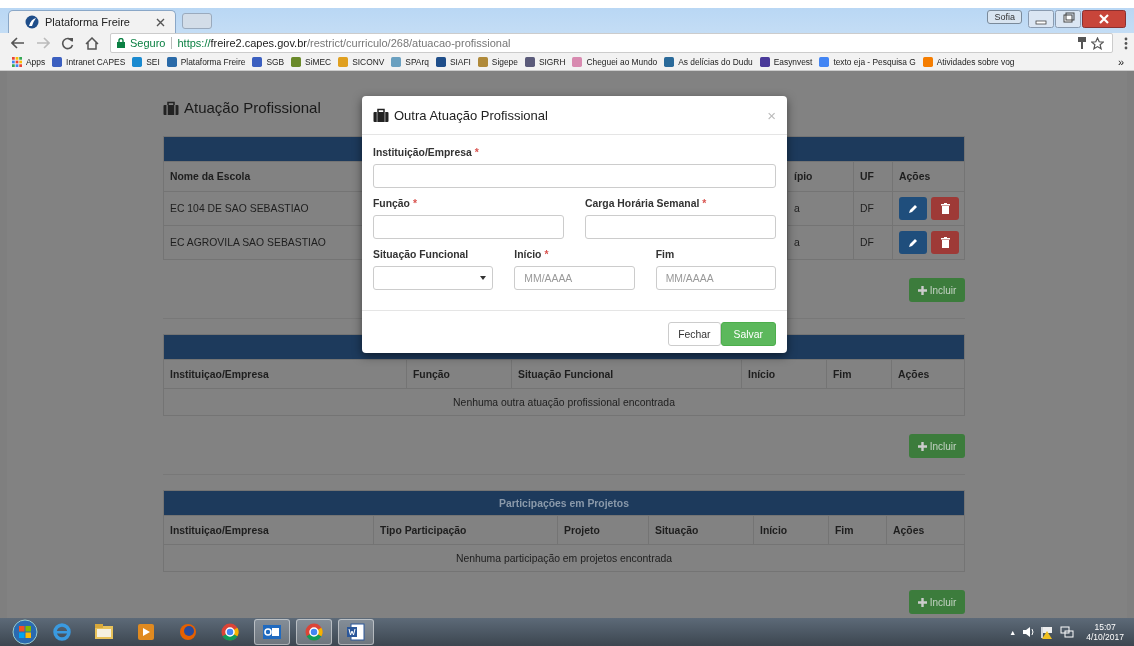 This screenshot has height=646, width=1134. I want to click on flag-icon, so click(1047, 632).